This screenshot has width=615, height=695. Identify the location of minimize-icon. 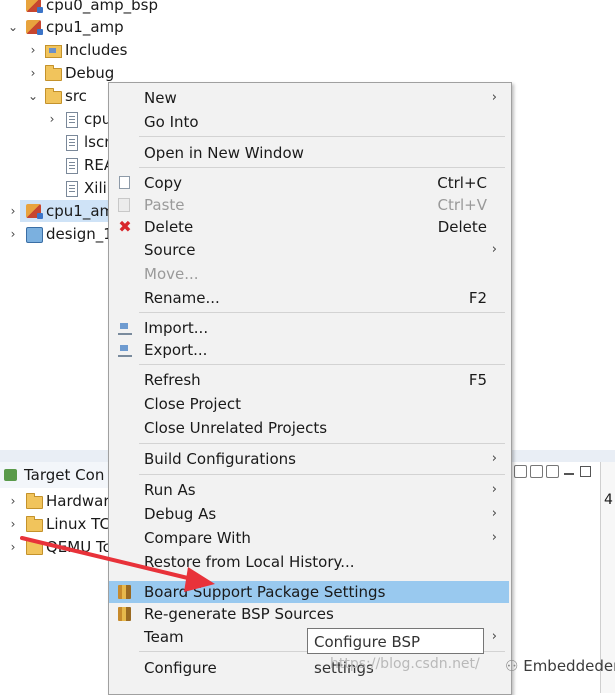
(569, 474).